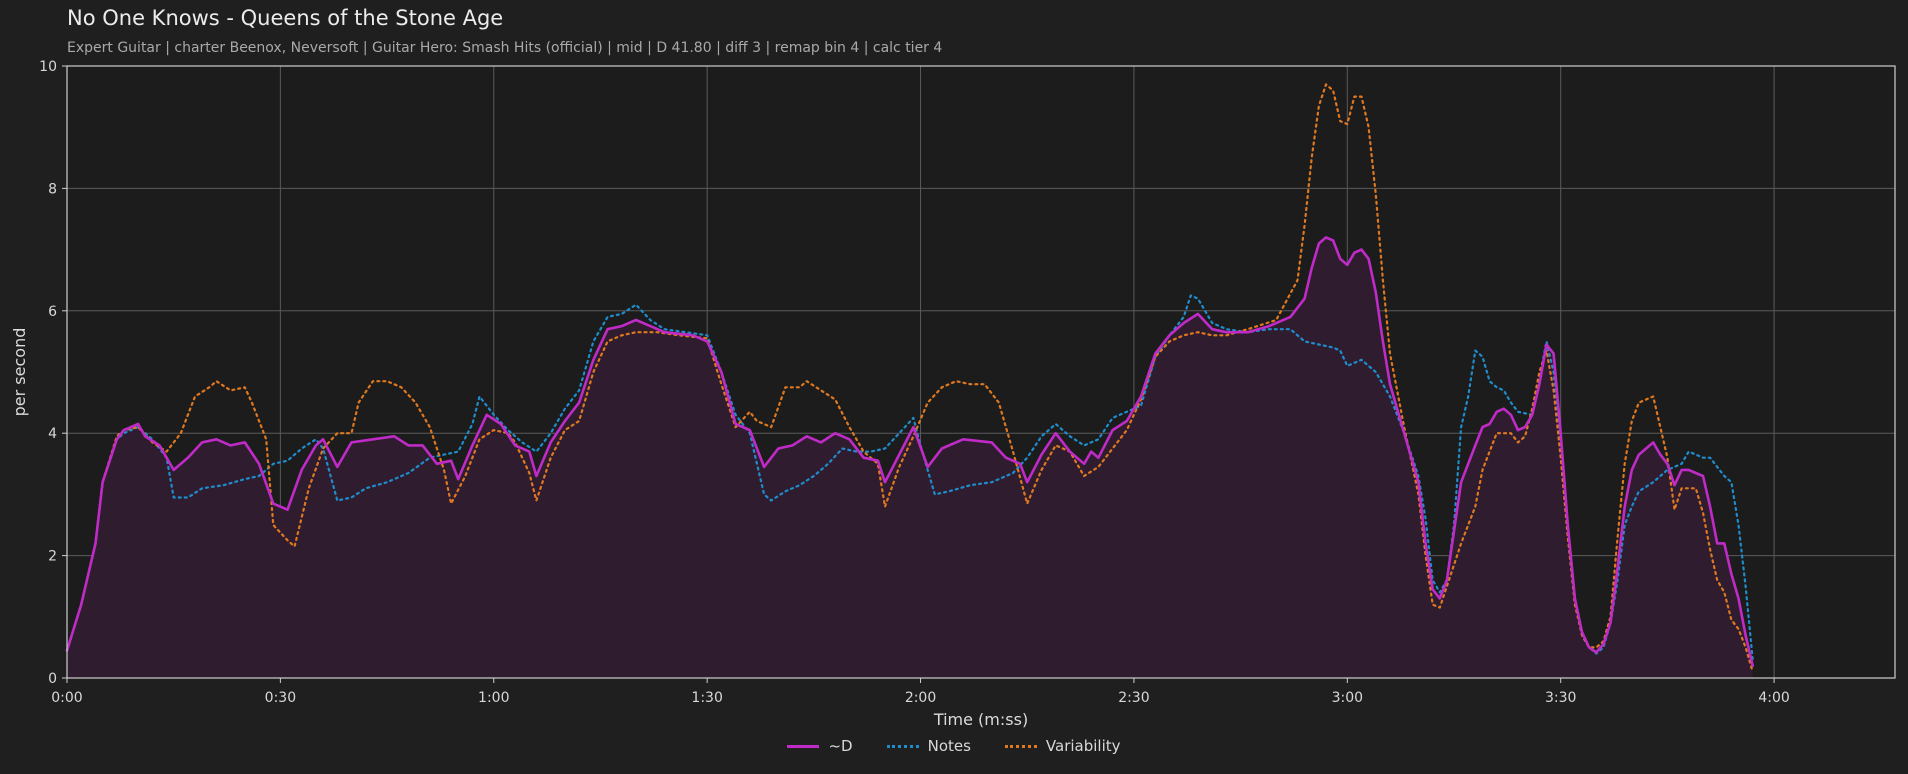  I want to click on y-tick-label: 6, so click(52, 312).